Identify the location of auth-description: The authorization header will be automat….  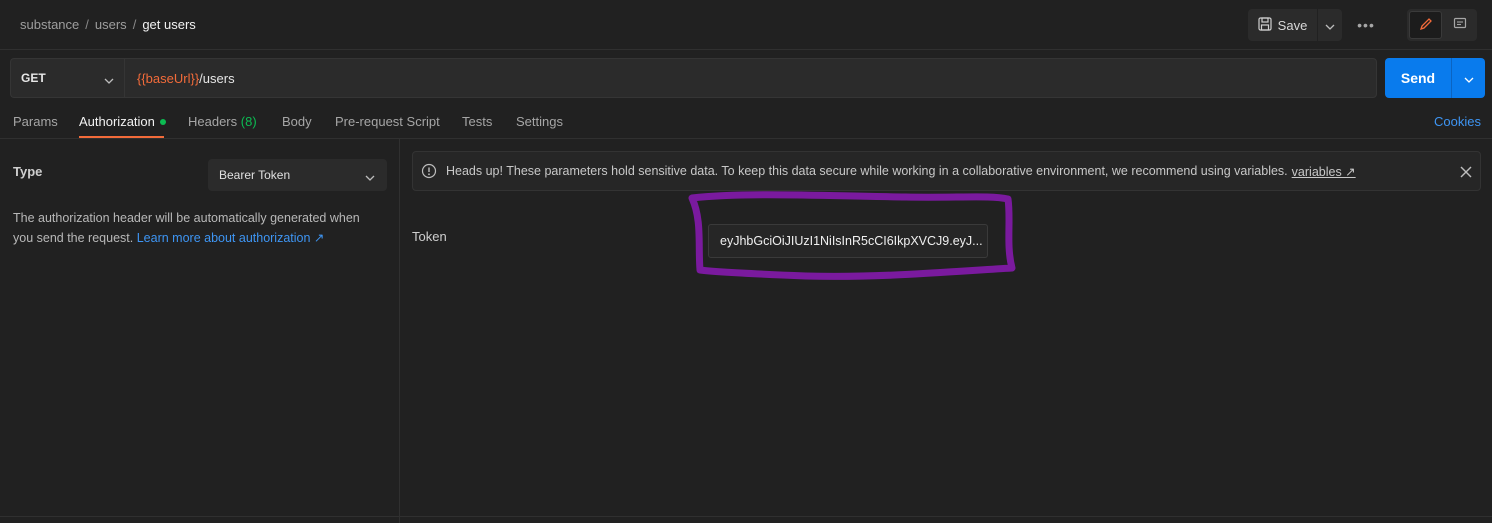
(198, 228).